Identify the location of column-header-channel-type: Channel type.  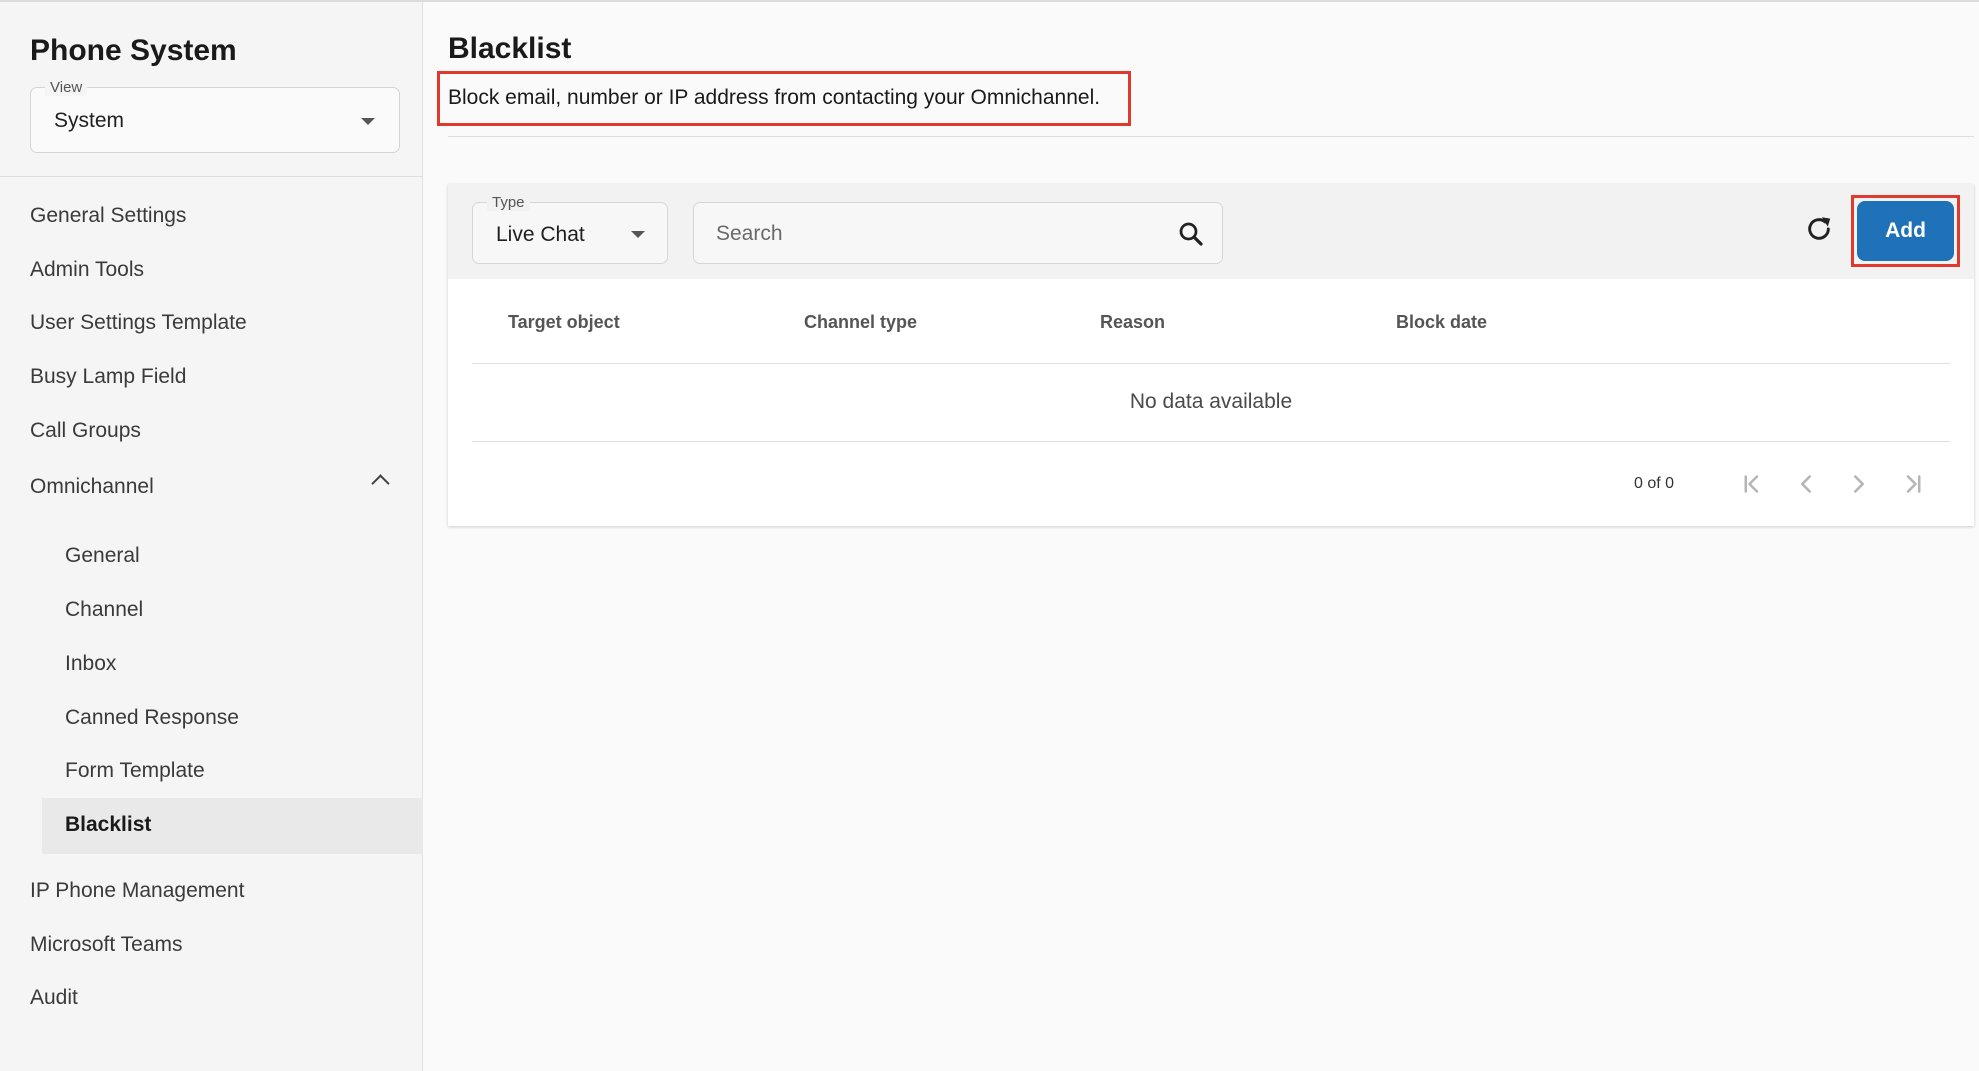
(860, 322).